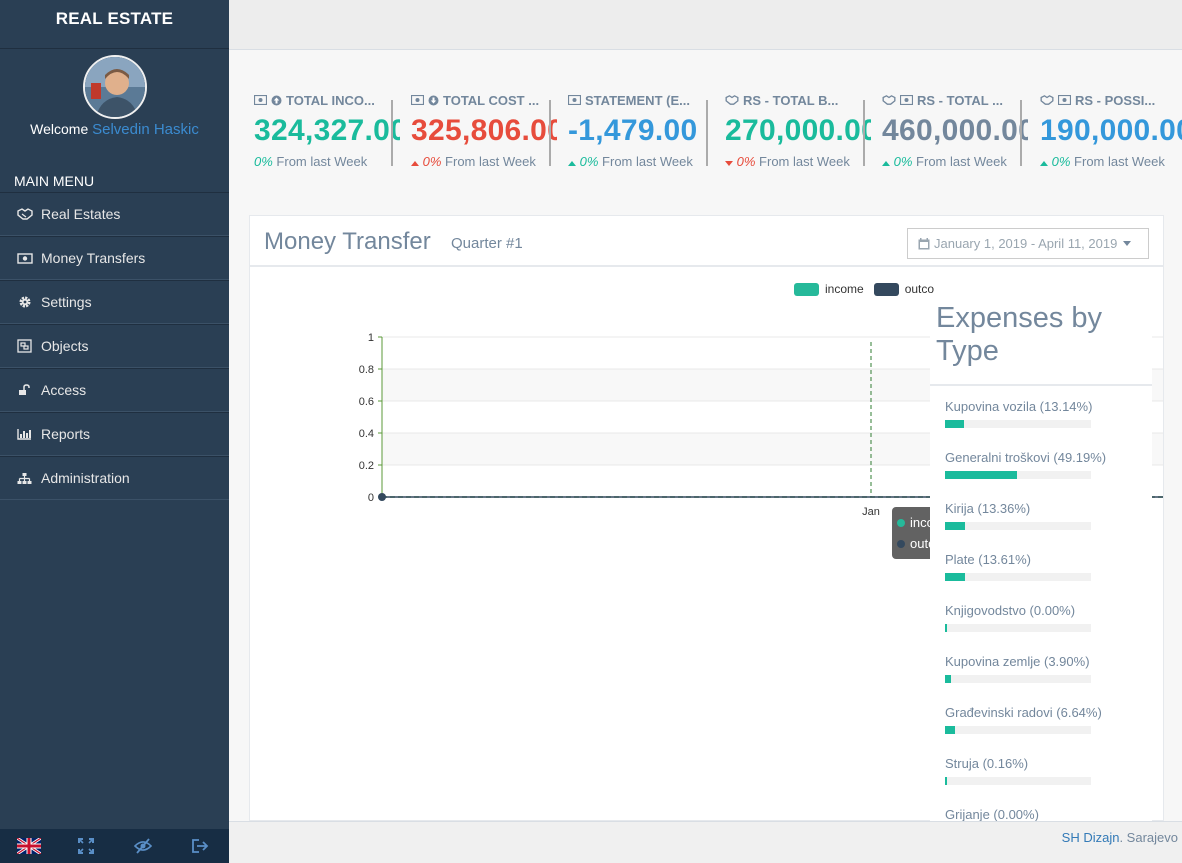 The image size is (1182, 863). What do you see at coordinates (366, 466) in the screenshot?
I see `y-tick-label: 0.2` at bounding box center [366, 466].